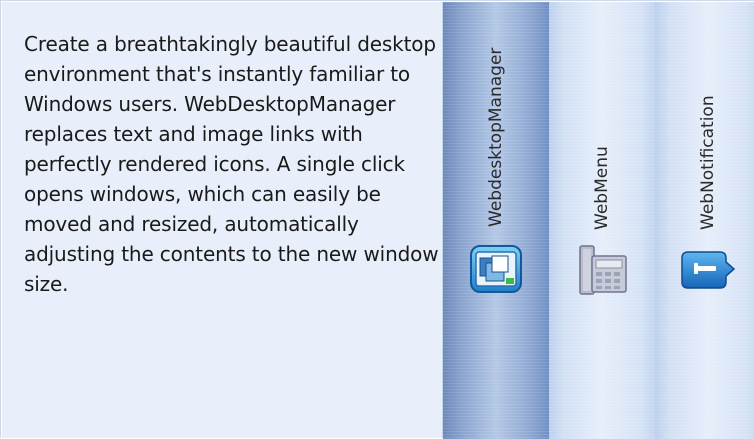 The height and width of the screenshot is (439, 754). What do you see at coordinates (603, 270) in the screenshot?
I see `menu-phone-icon` at bounding box center [603, 270].